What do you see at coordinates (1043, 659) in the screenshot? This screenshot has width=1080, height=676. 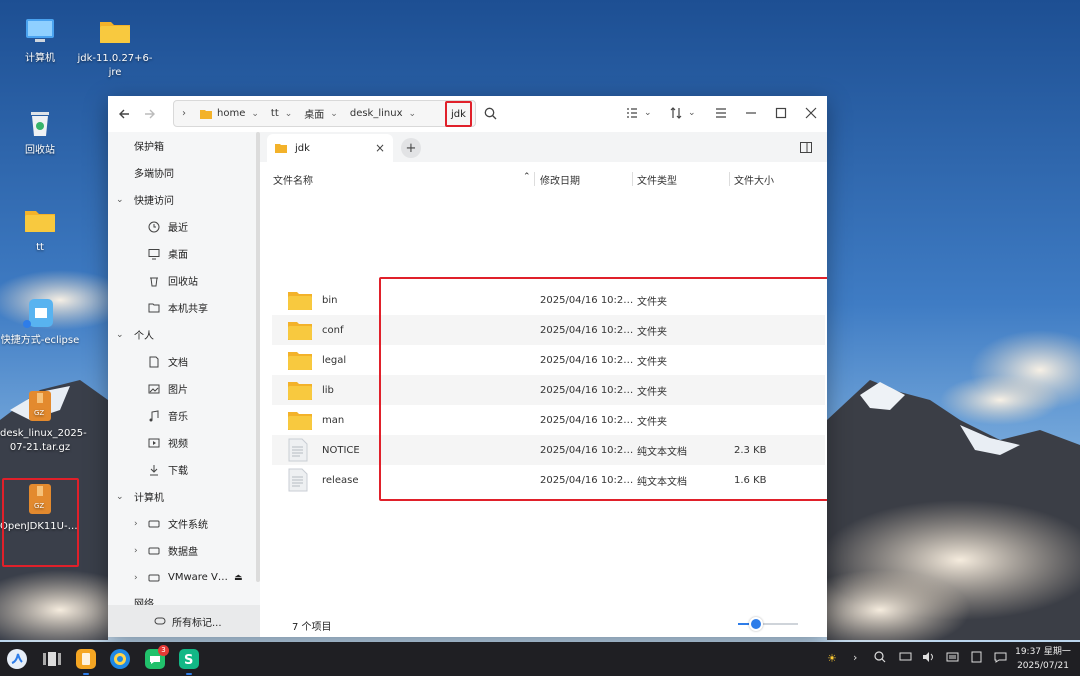 I see `clock: 19:37 星期一 2025/07/21` at bounding box center [1043, 659].